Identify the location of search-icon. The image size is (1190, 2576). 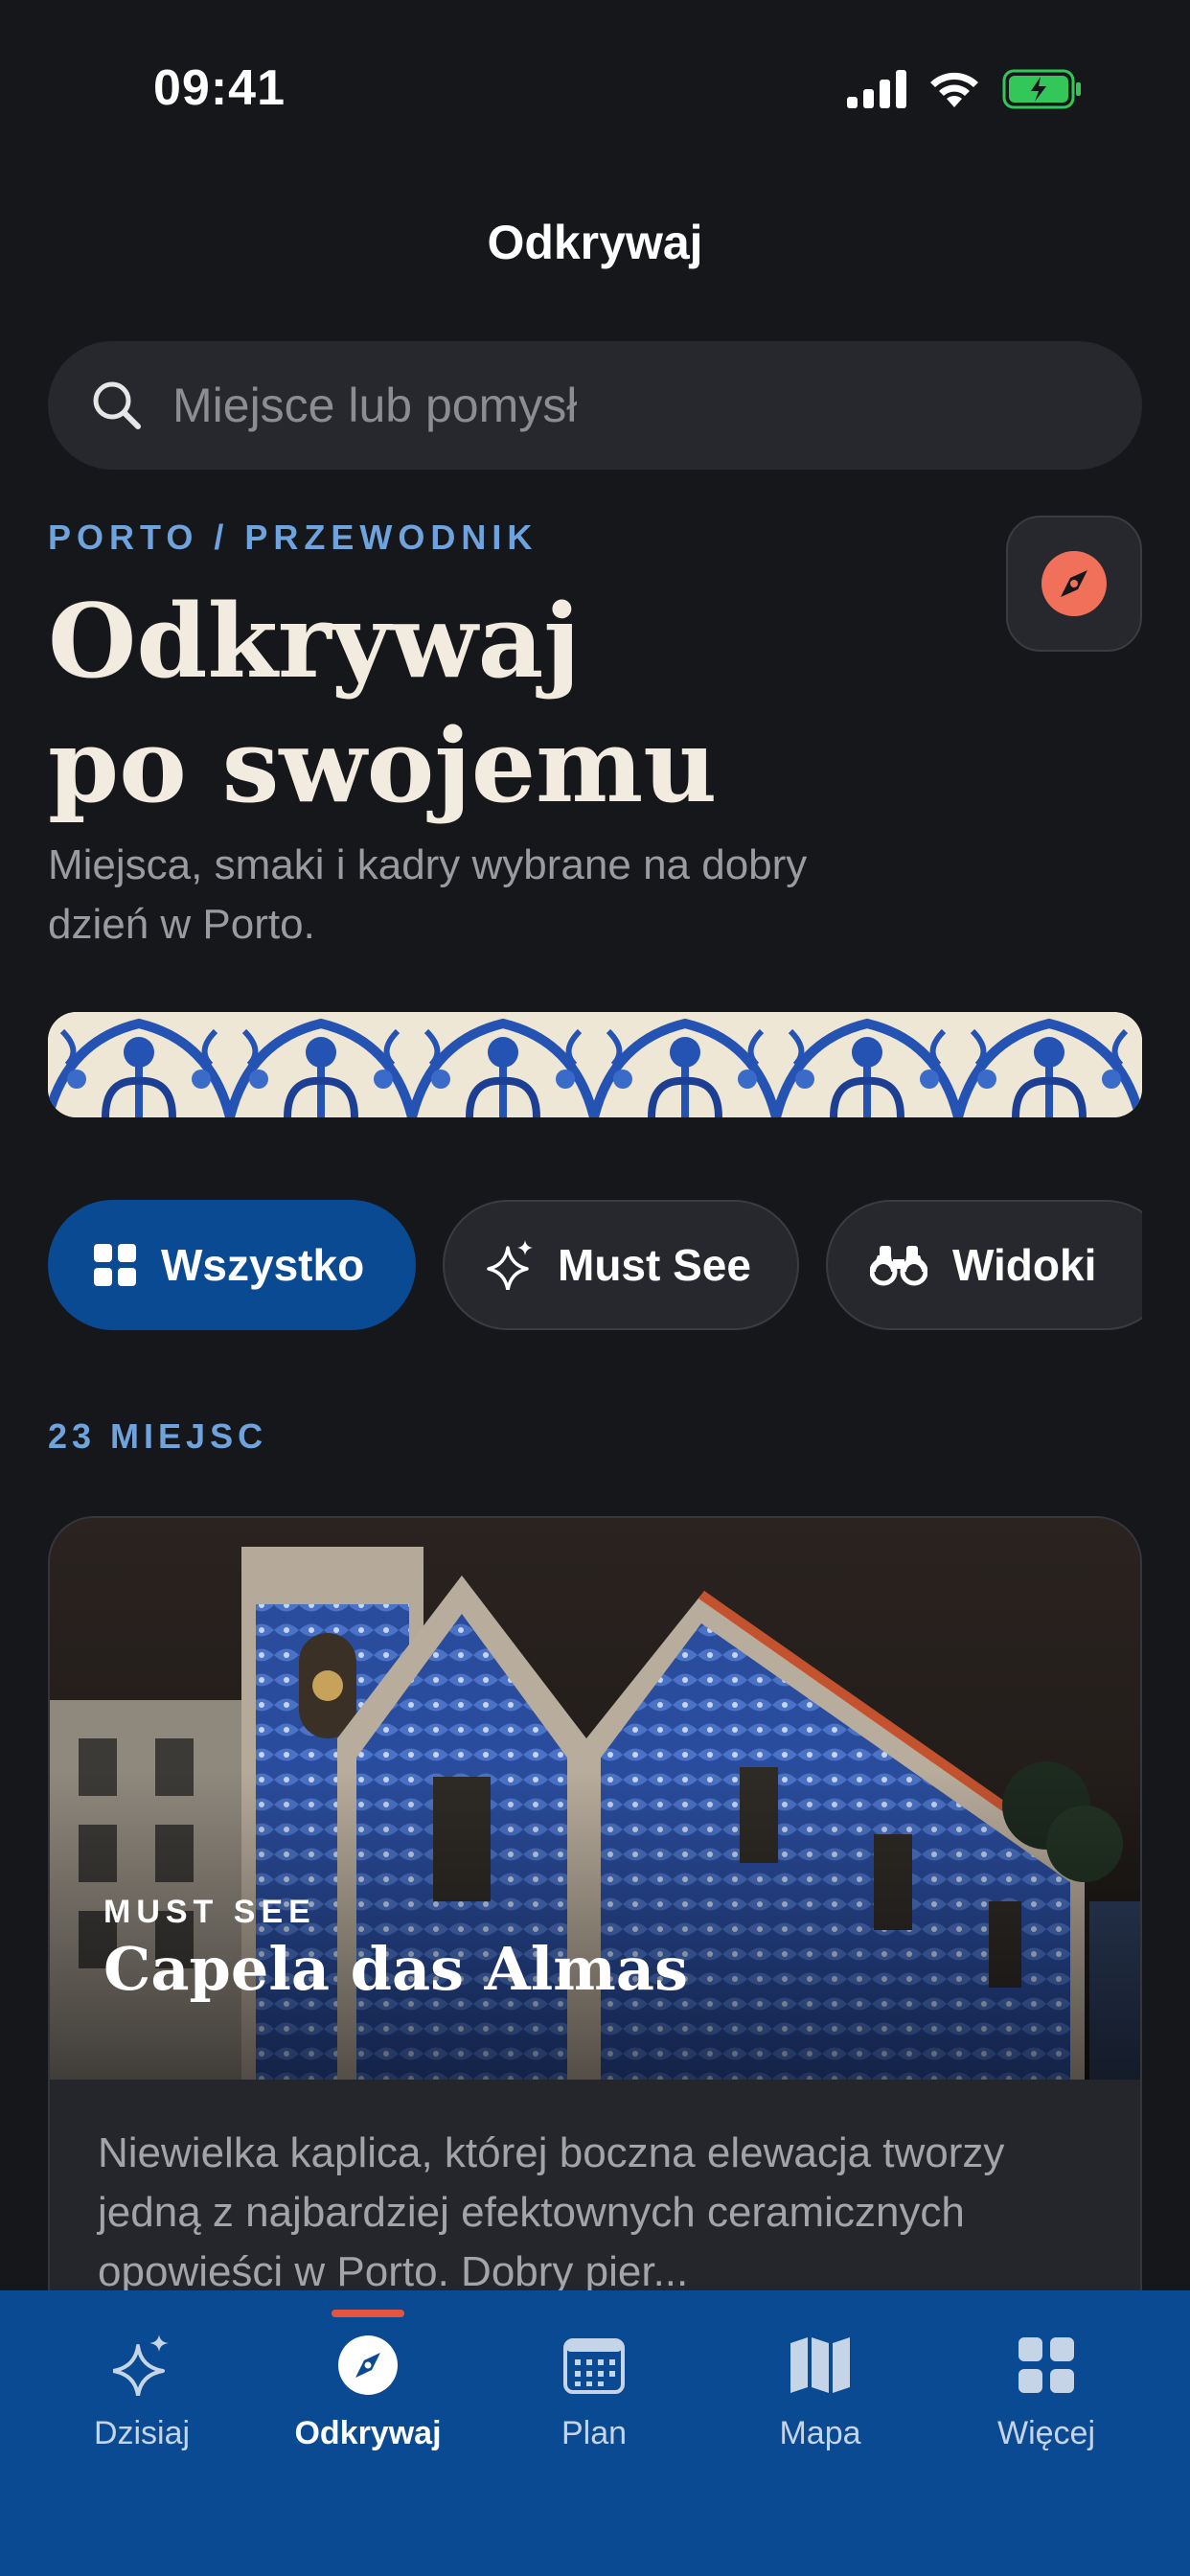
(117, 405).